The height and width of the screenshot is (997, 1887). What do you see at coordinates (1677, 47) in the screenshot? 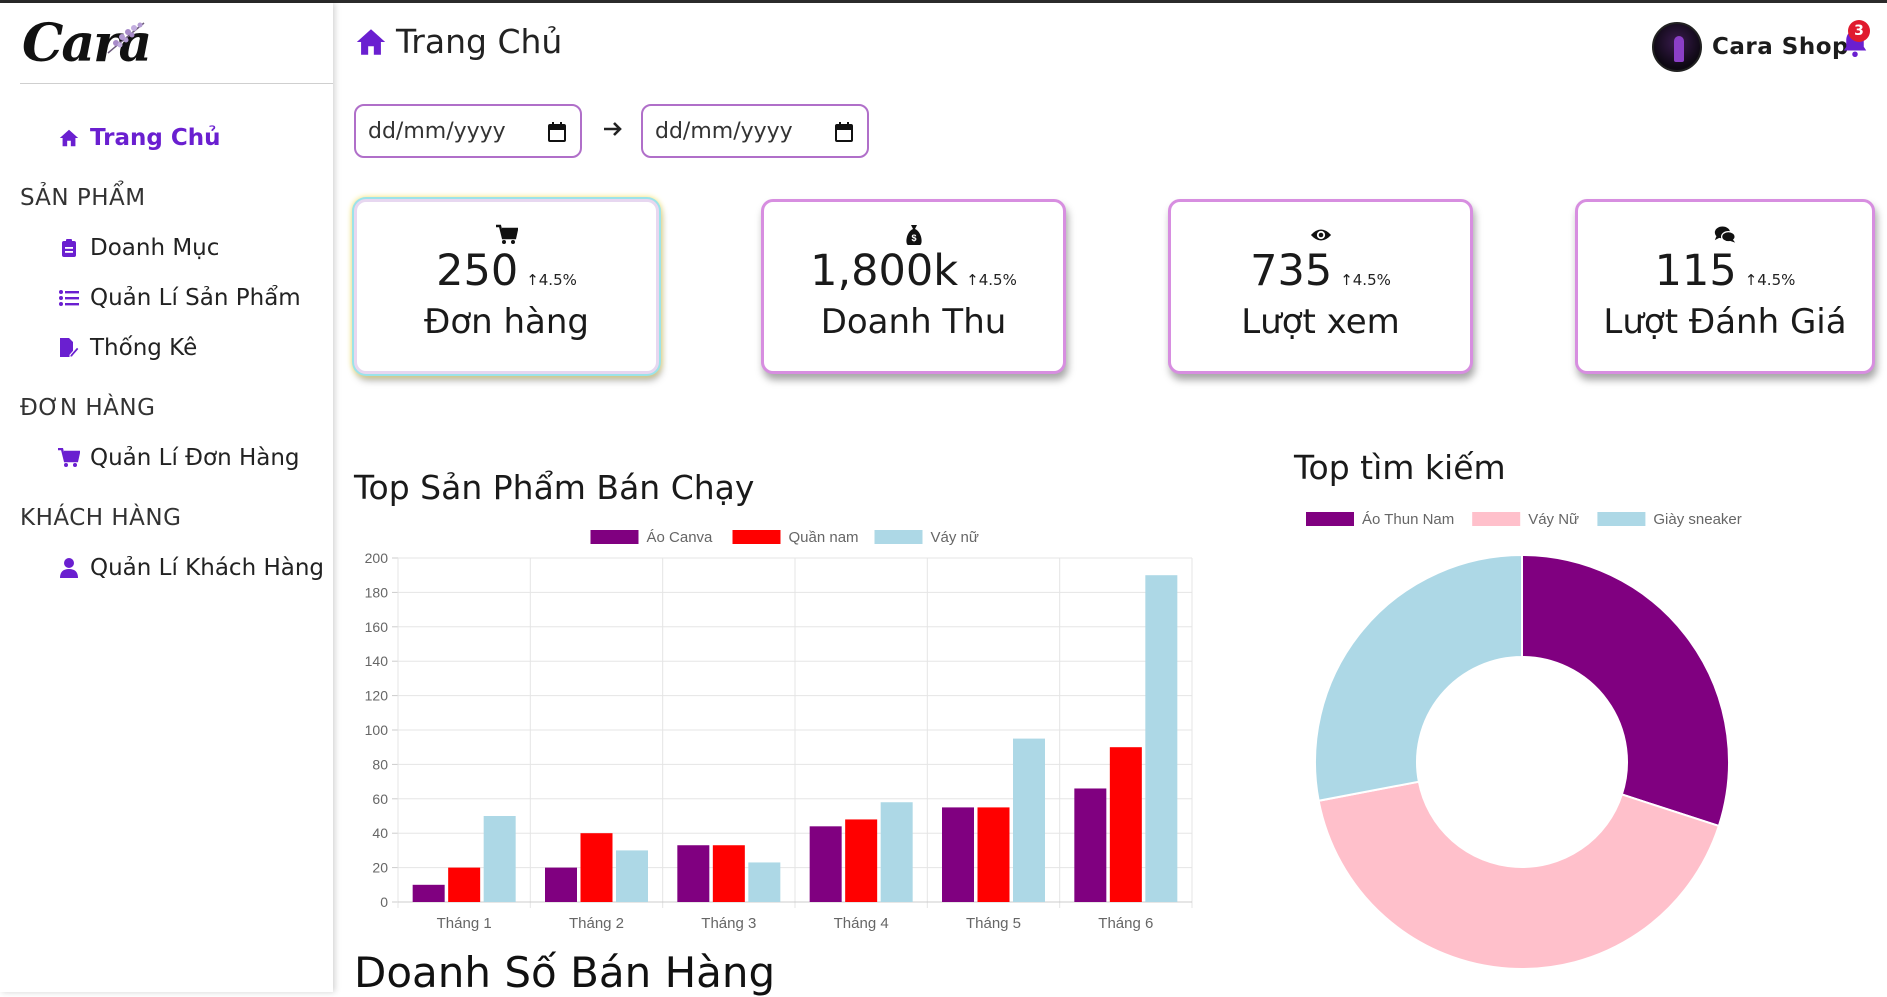
I see `avatar` at bounding box center [1677, 47].